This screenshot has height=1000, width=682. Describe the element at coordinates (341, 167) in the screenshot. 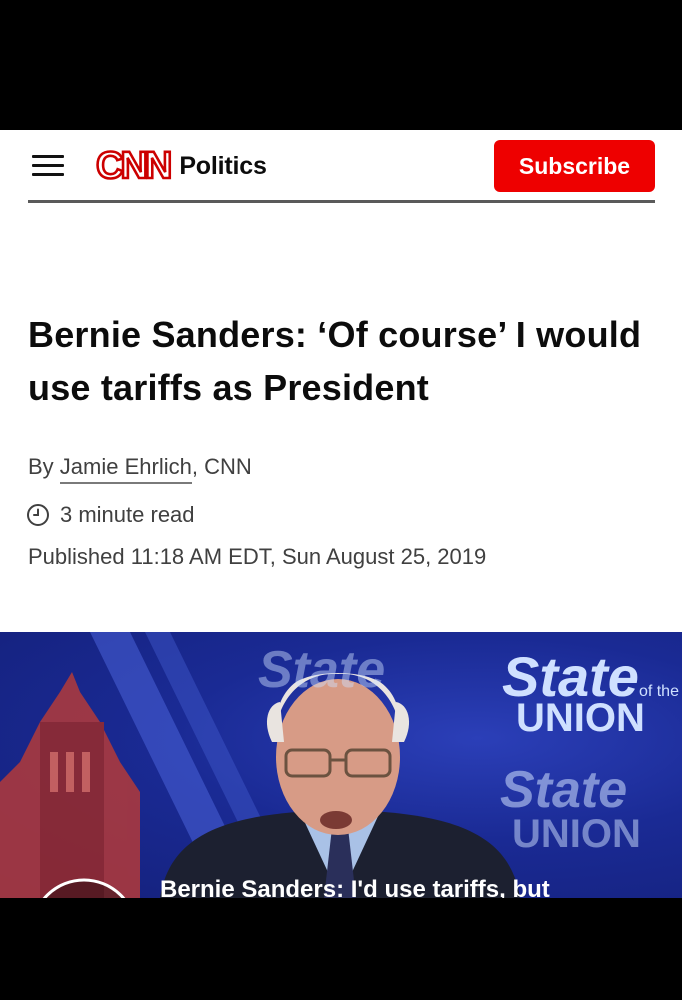

I see `site-header: CNN Politics Subscribe` at that location.